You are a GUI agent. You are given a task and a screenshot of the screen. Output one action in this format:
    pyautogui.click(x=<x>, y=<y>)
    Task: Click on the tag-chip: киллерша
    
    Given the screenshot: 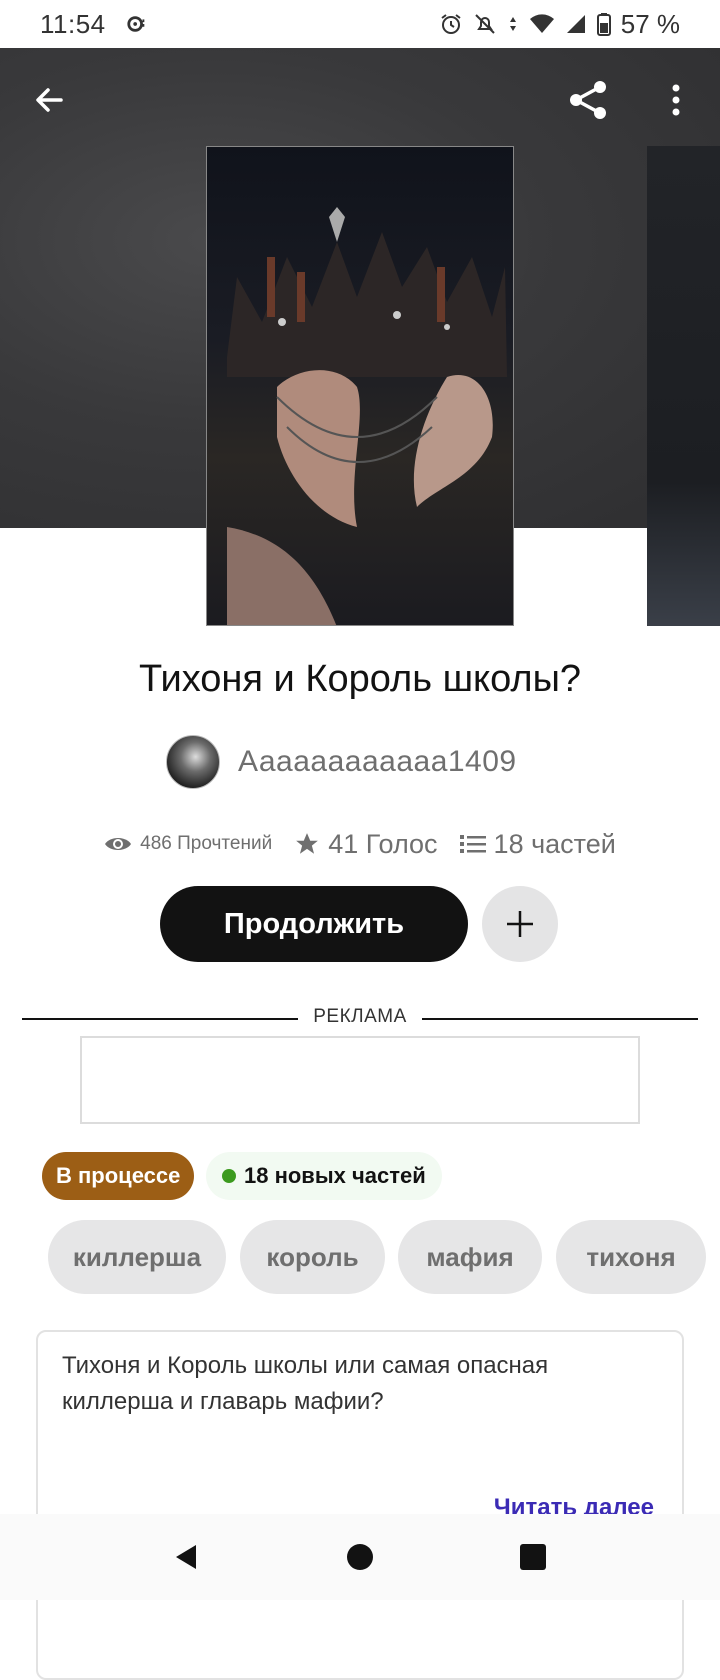 What is the action you would take?
    pyautogui.click(x=137, y=1257)
    